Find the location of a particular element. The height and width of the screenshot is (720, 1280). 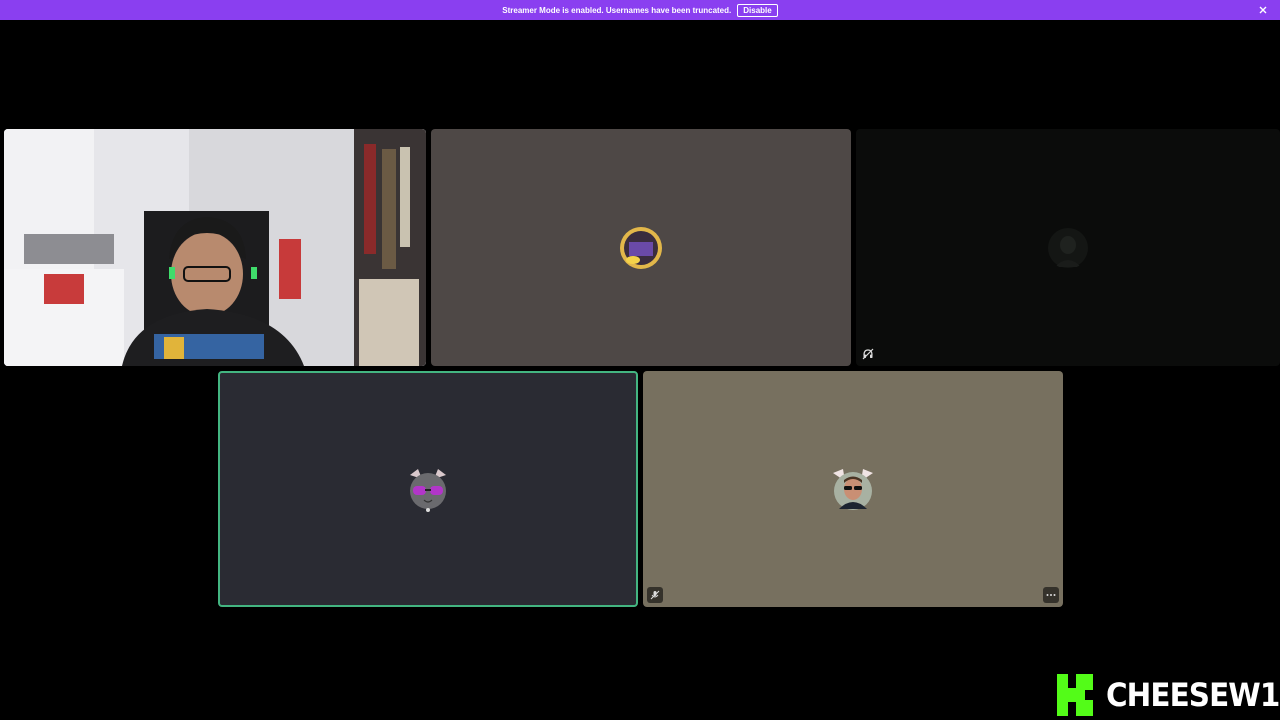

video-tile-user-4-speaking is located at coordinates (428, 489).